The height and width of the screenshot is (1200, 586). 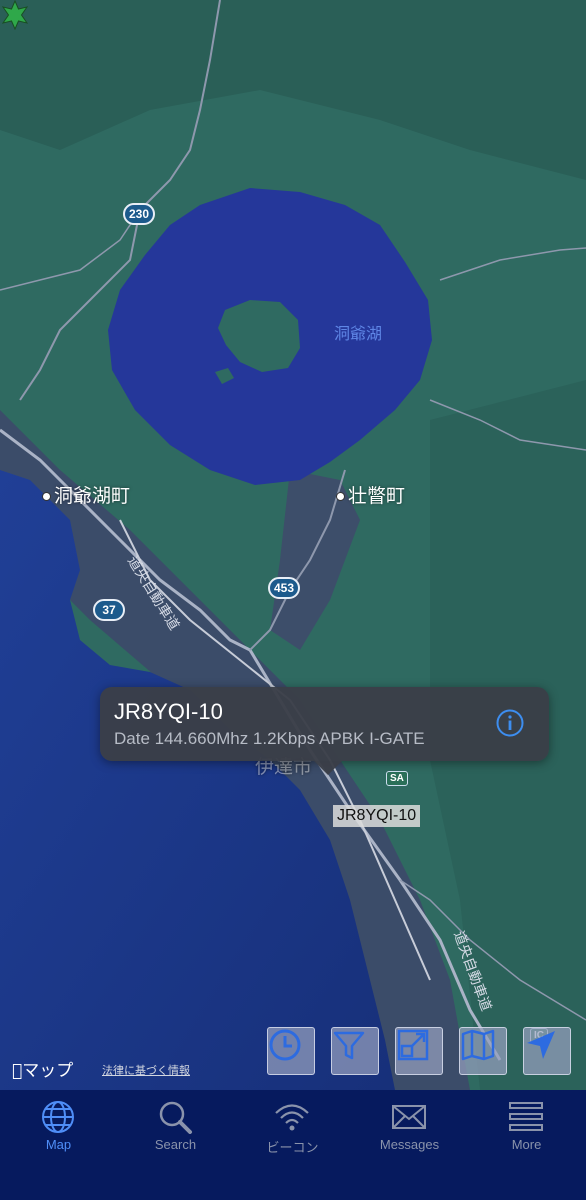 I want to click on legal-link: 法律に基づく情報, so click(x=146, y=1070).